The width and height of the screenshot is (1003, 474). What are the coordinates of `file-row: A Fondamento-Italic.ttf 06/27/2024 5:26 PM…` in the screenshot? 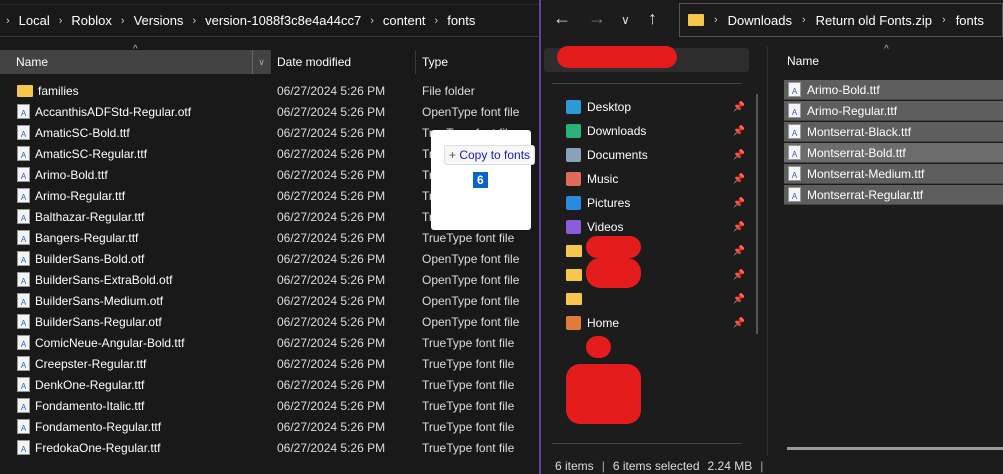 It's located at (269, 405).